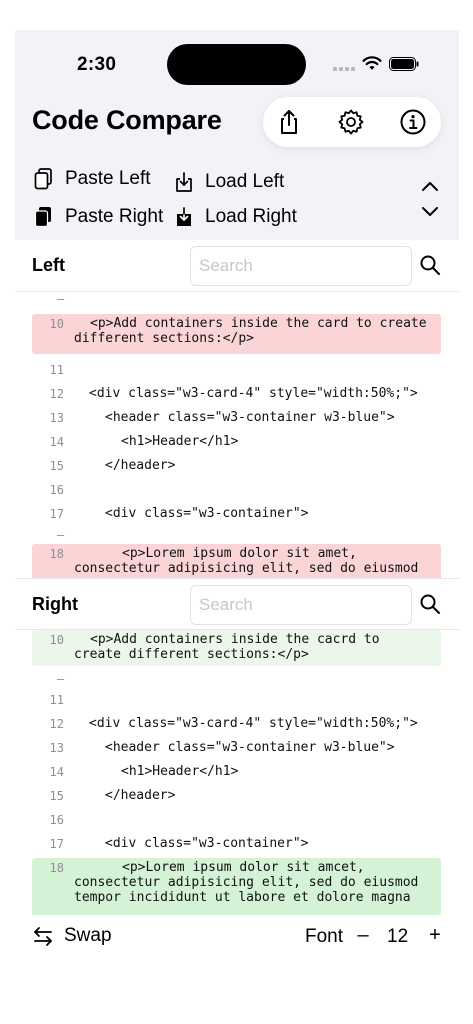  I want to click on paste-left-label: Paste Left, so click(108, 178).